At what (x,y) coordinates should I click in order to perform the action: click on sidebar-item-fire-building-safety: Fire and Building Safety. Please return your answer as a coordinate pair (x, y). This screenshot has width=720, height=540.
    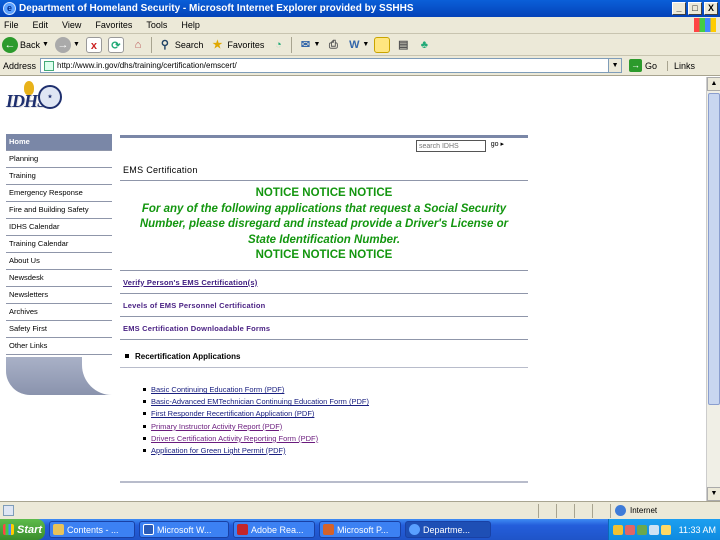
    Looking at the image, I should click on (59, 210).